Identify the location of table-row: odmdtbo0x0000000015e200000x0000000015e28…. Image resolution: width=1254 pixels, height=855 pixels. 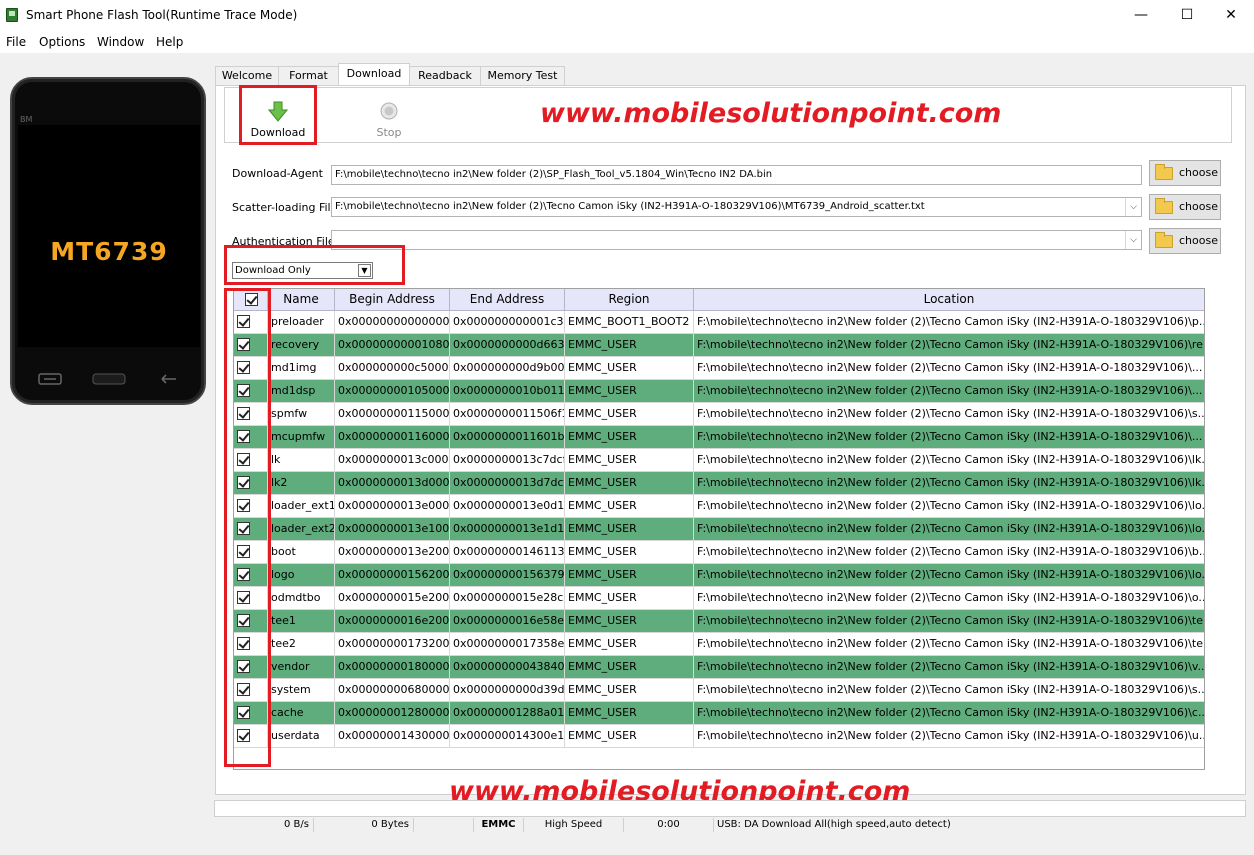
(719, 598).